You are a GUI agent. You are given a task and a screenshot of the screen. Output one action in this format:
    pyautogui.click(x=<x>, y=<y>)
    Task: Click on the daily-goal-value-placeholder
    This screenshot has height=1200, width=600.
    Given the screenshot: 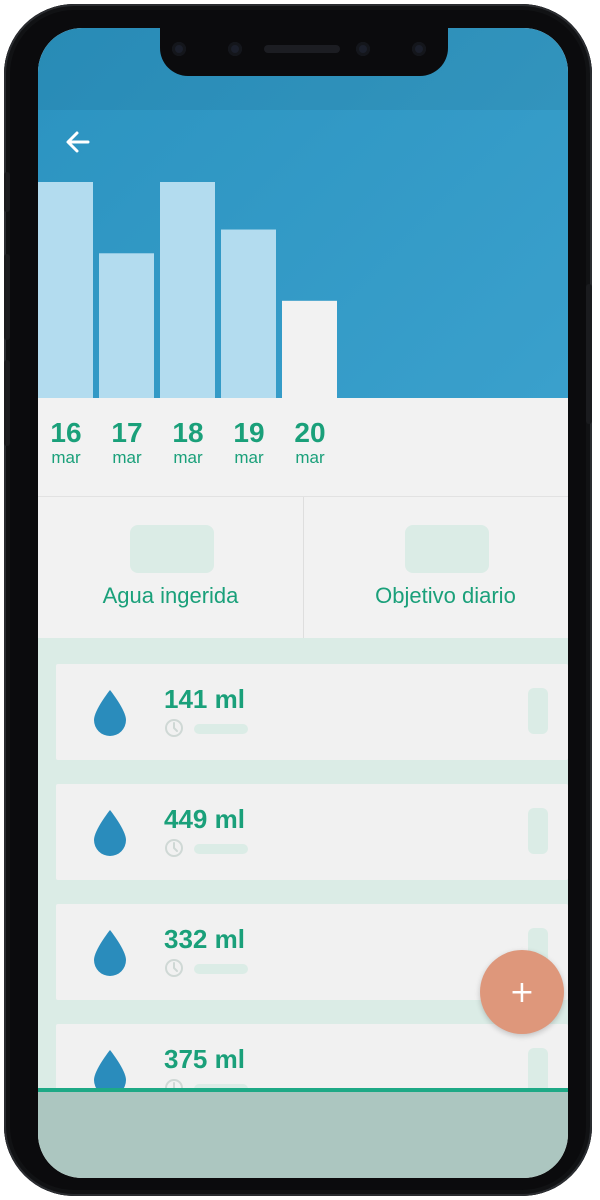 What is the action you would take?
    pyautogui.click(x=447, y=549)
    